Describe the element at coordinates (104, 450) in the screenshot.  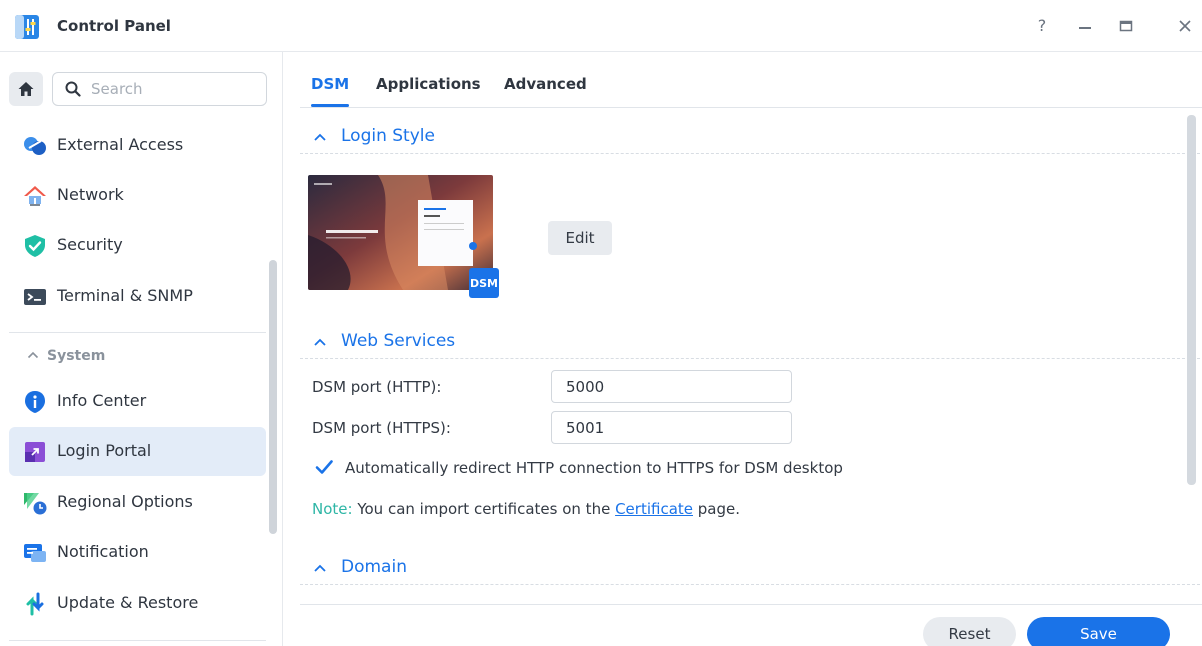
I see `sidebar-item-label: Login Portal` at that location.